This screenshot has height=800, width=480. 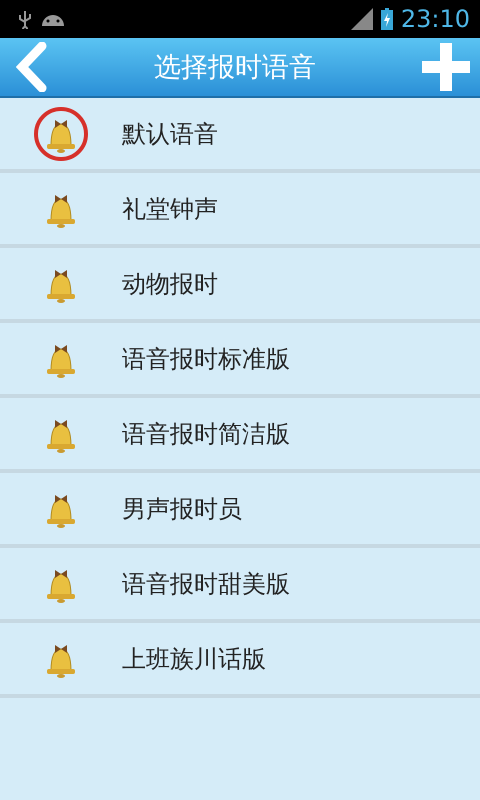 What do you see at coordinates (206, 434) in the screenshot?
I see `voice-label: 语音报时简洁版` at bounding box center [206, 434].